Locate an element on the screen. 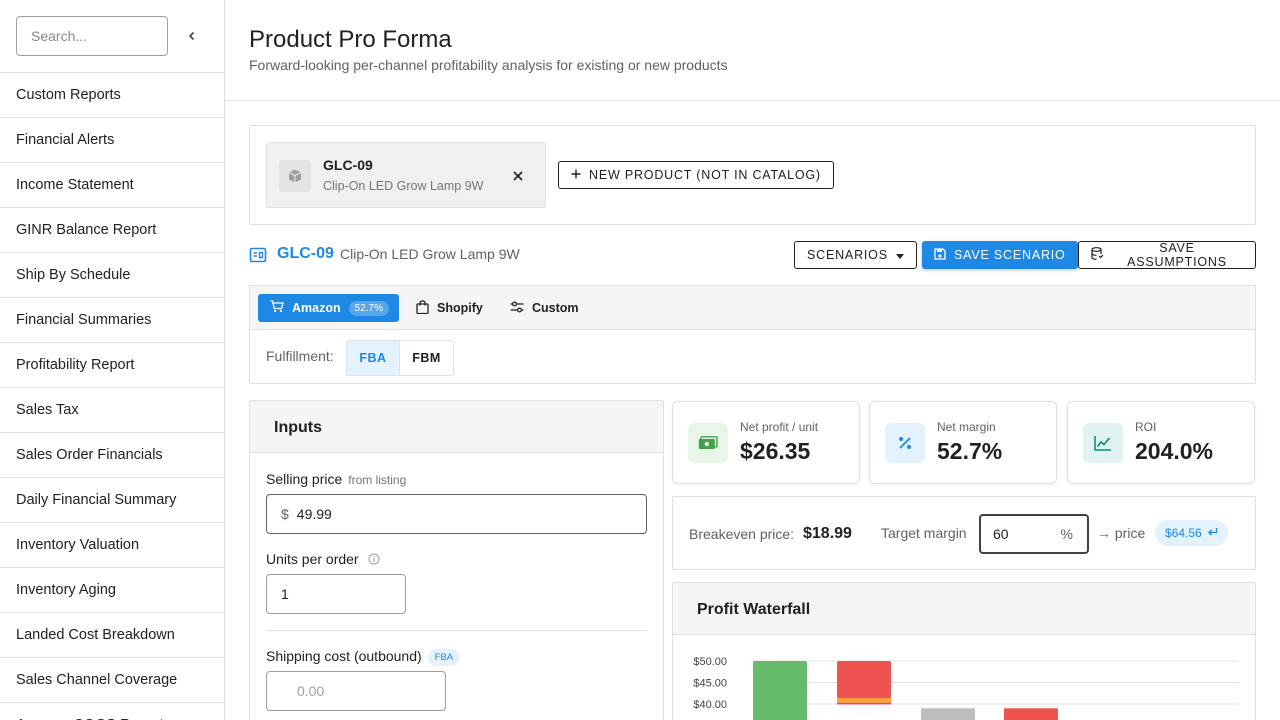 This screenshot has width=1280, height=720. sidebar-item-profitability-report: Profitability Report is located at coordinates (112, 365).